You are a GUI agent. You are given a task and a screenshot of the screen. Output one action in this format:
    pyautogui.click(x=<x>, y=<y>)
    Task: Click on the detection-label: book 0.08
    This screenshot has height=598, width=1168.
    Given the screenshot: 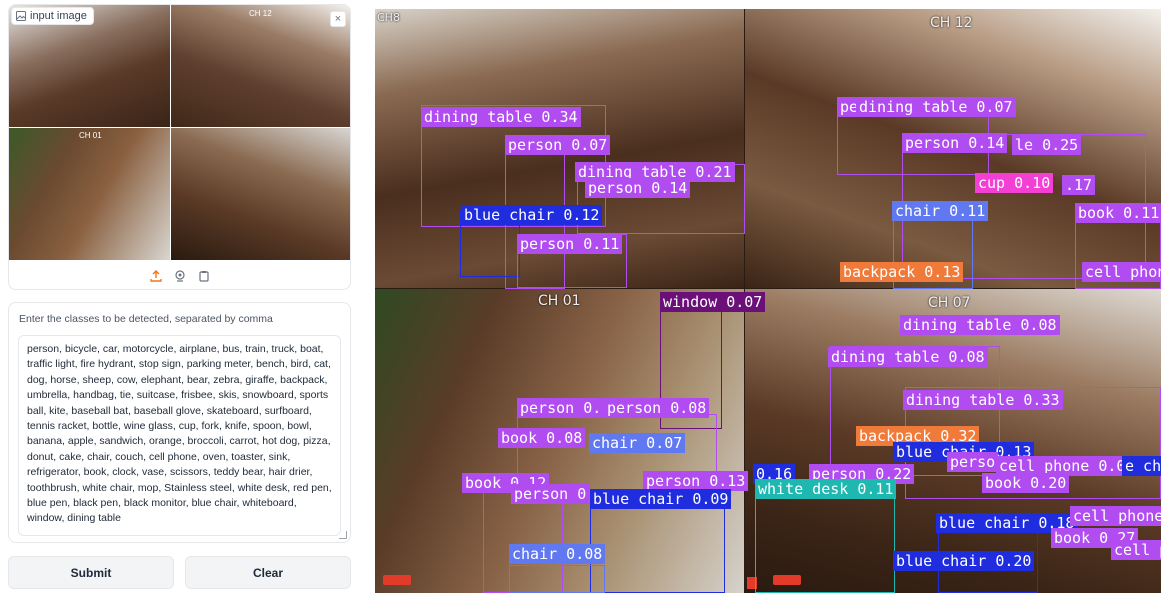 What is the action you would take?
    pyautogui.click(x=542, y=438)
    